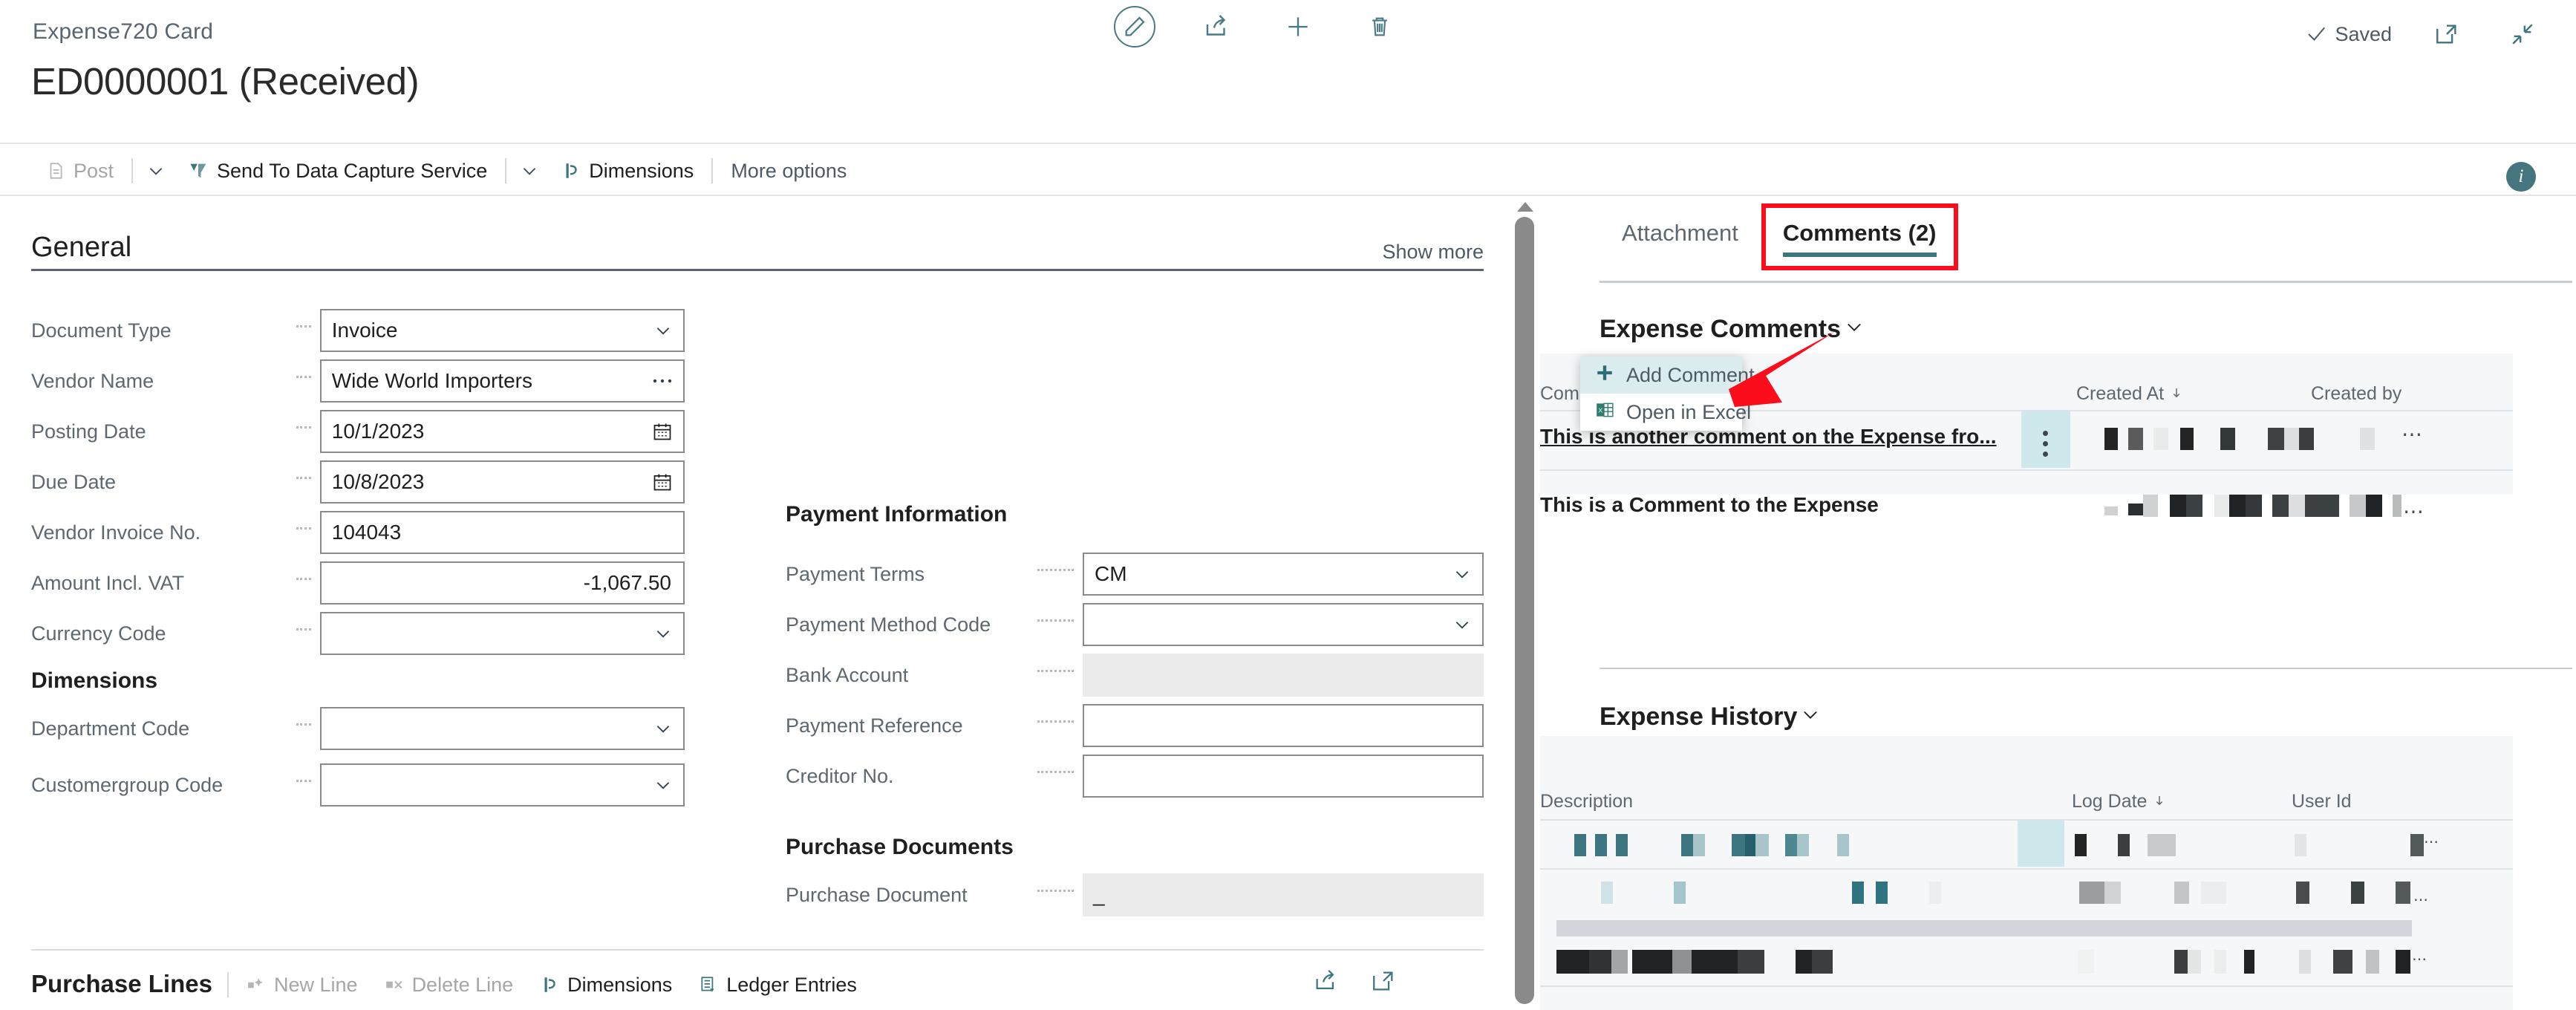  I want to click on creditor-no-input, so click(1283, 776).